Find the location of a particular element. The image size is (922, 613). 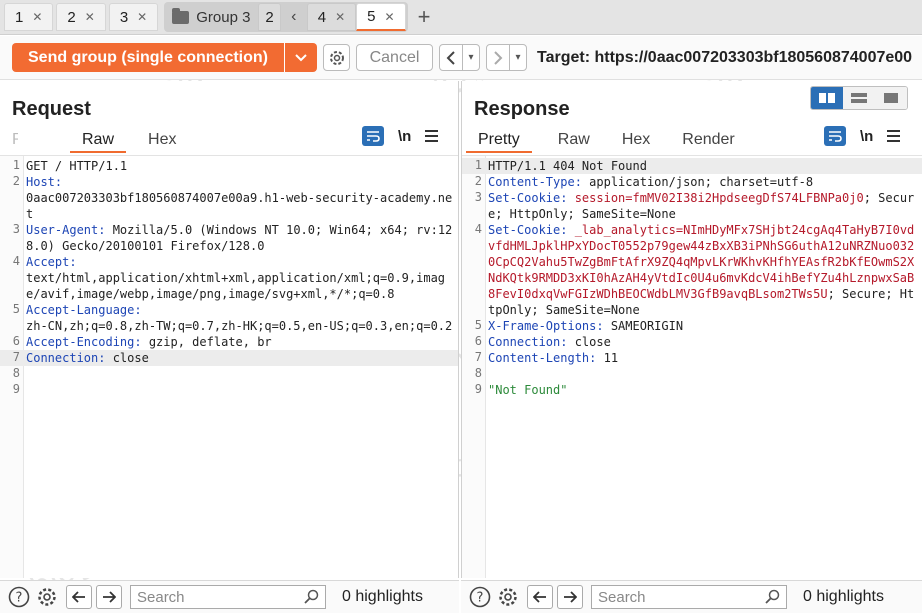

line-number: 9 is located at coordinates (478, 389).